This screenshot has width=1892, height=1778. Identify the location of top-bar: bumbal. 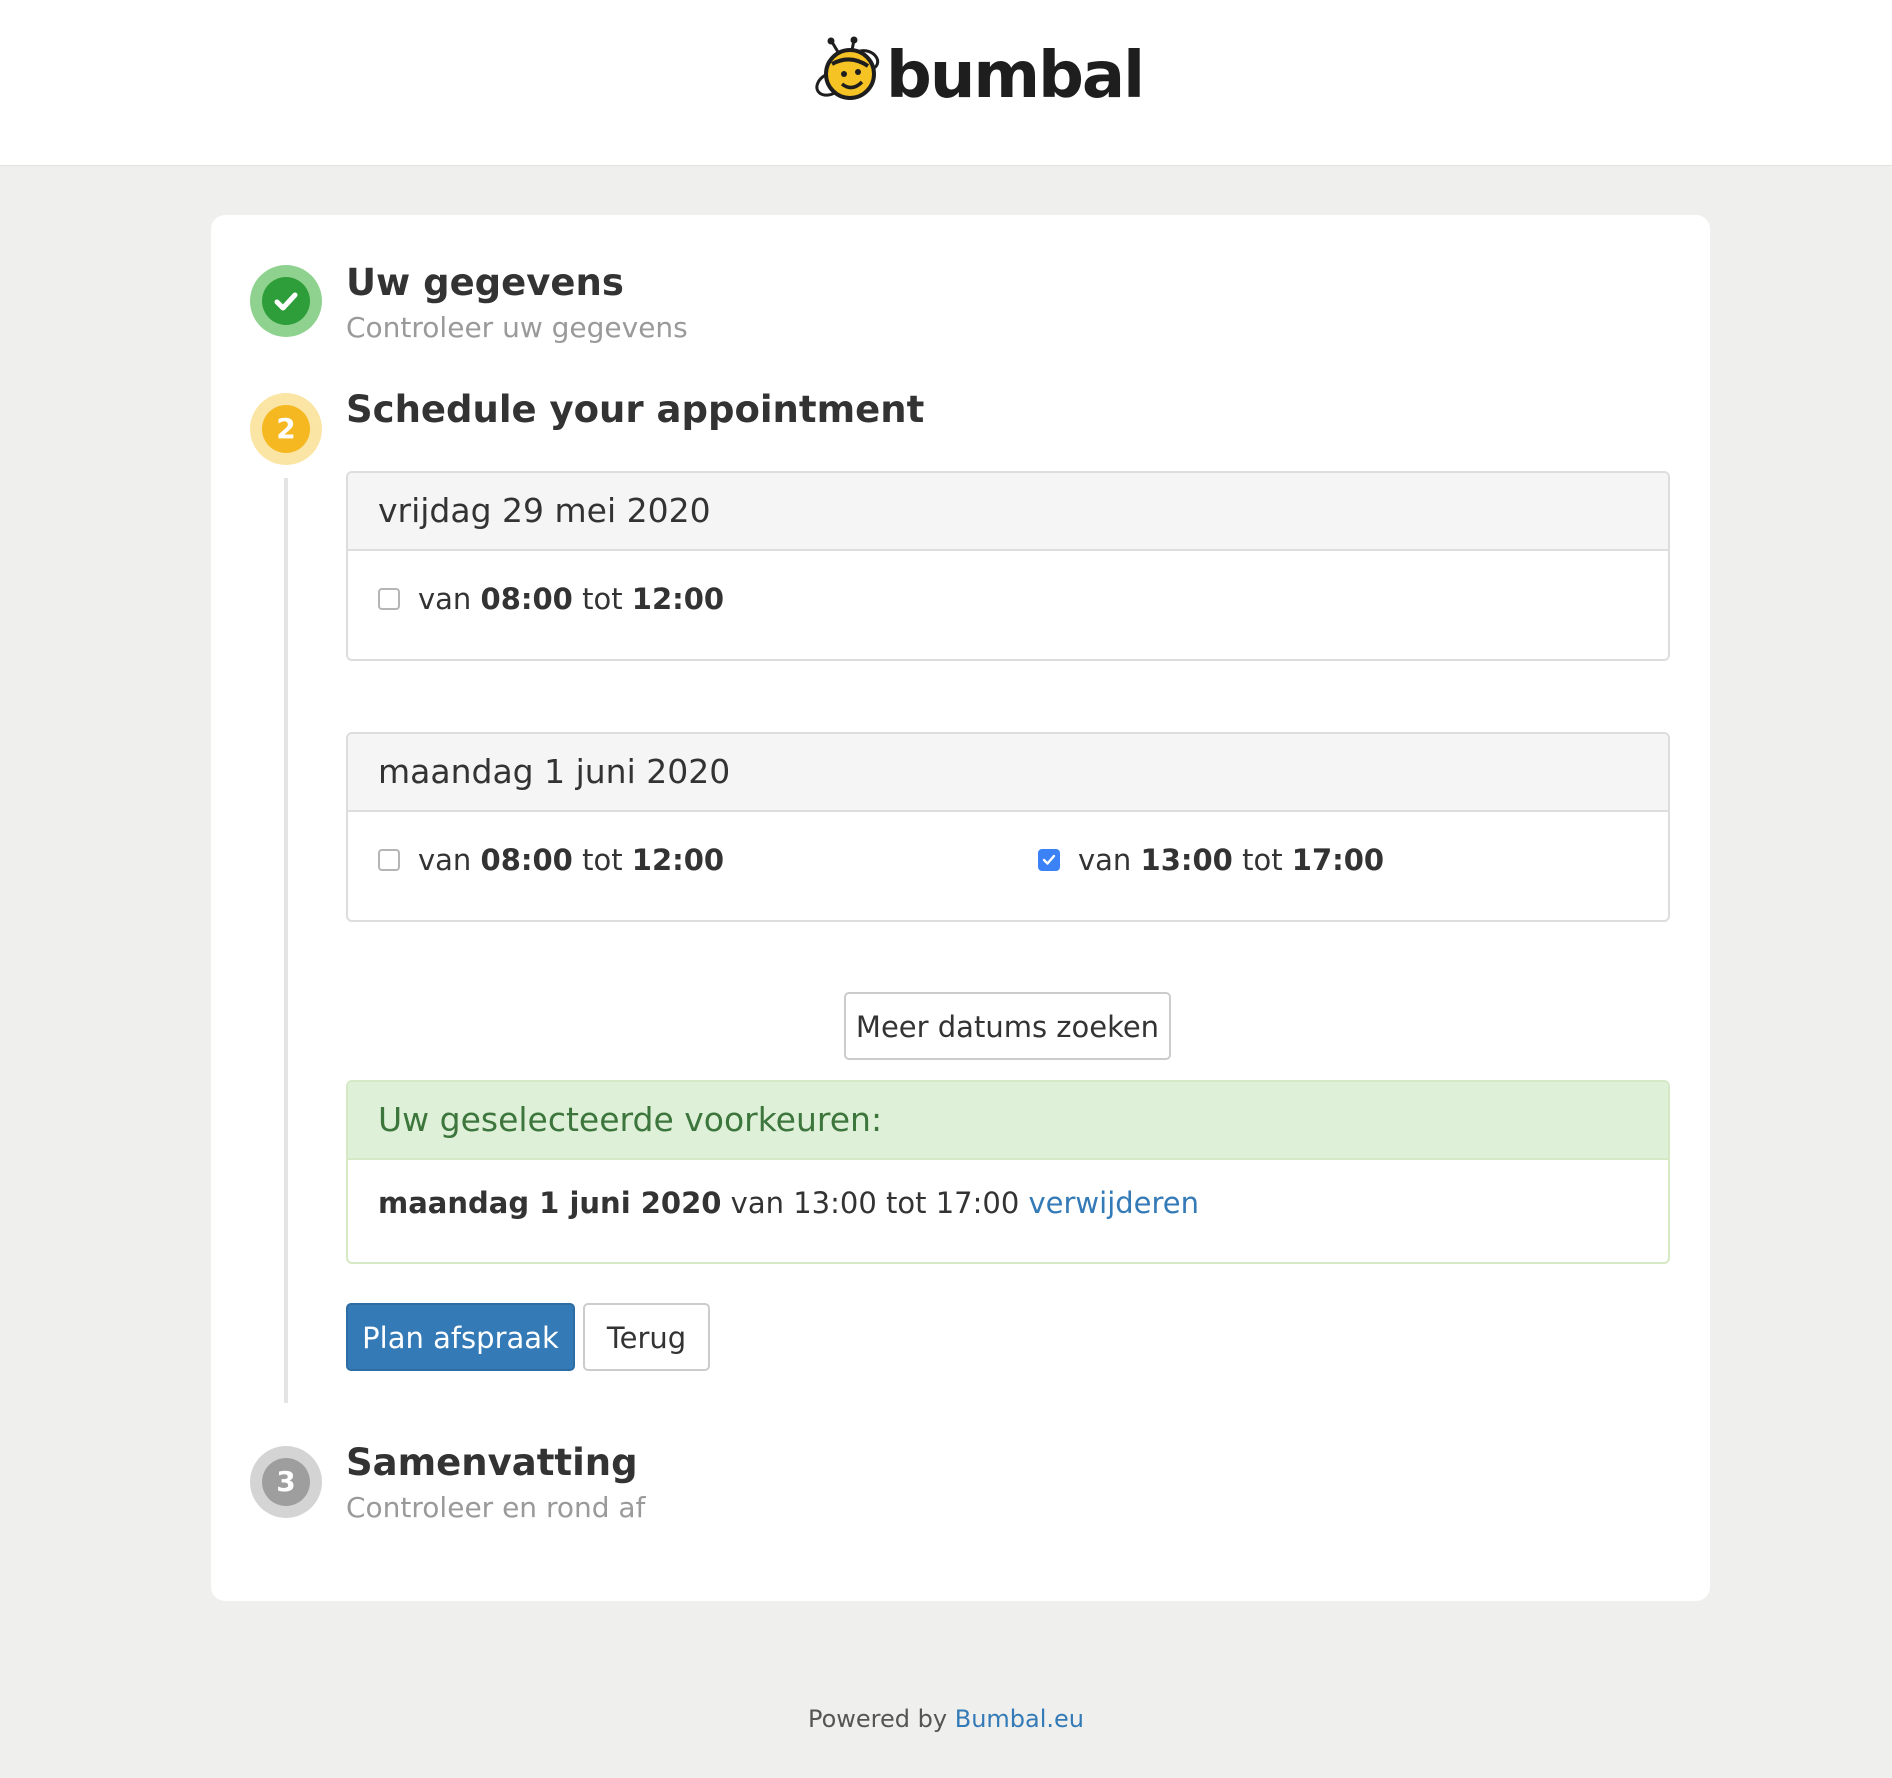
(946, 83).